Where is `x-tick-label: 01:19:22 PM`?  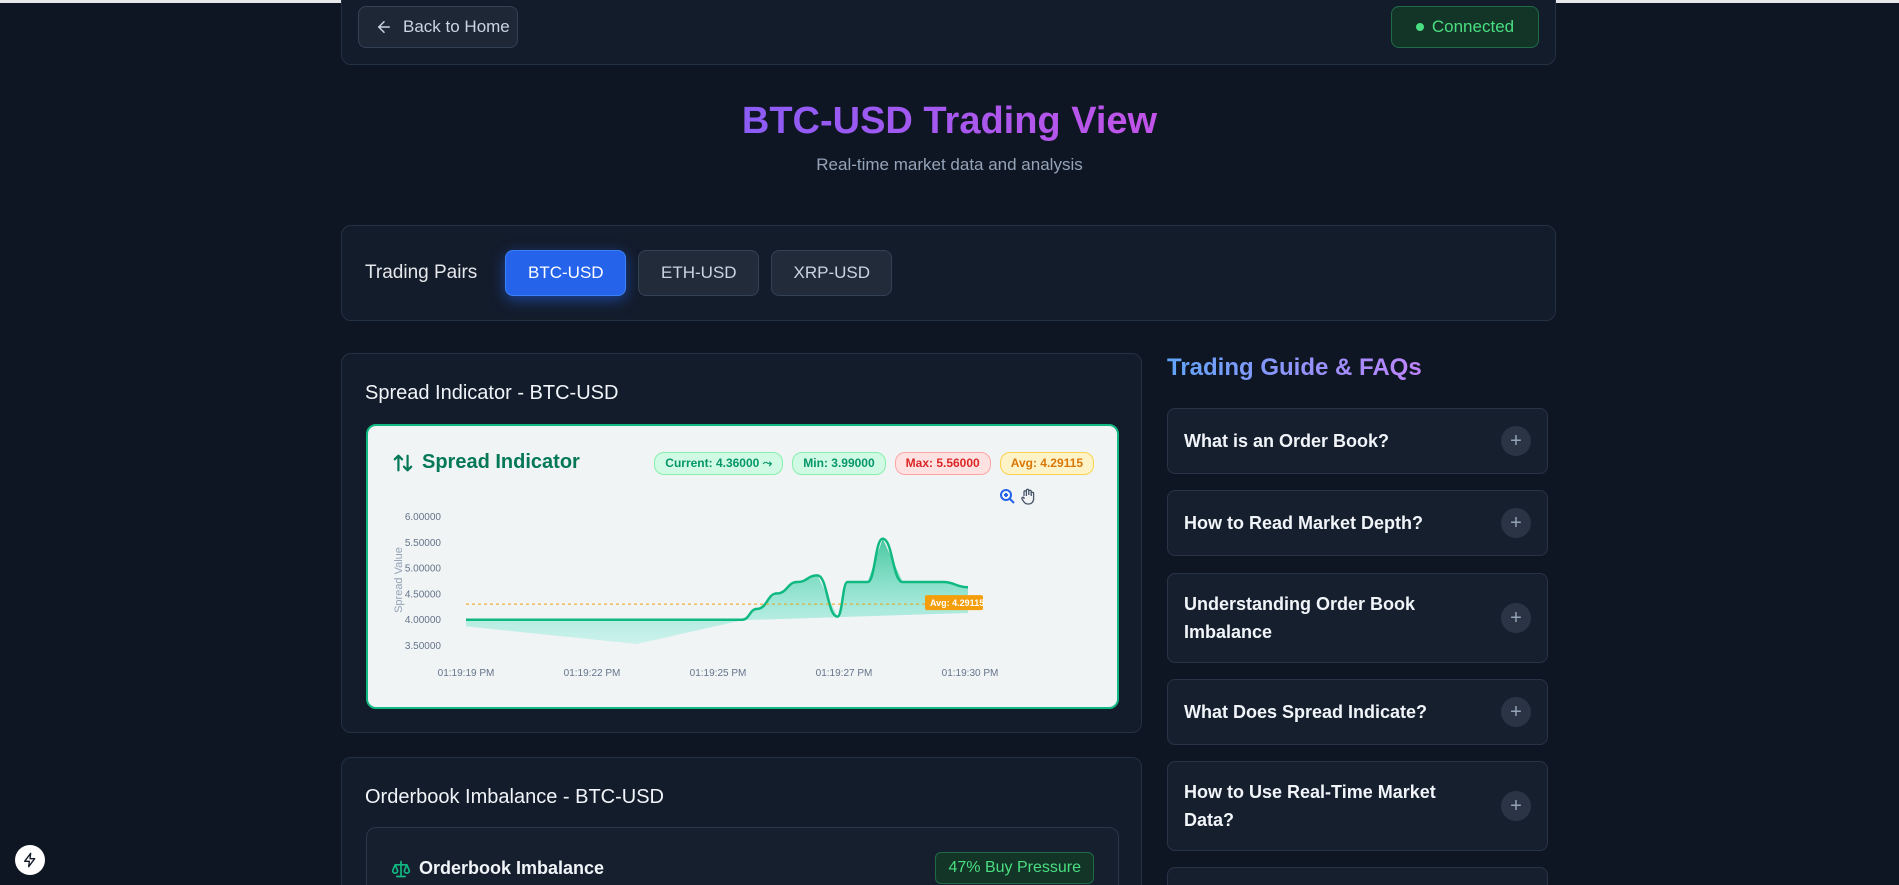
x-tick-label: 01:19:22 PM is located at coordinates (592, 673).